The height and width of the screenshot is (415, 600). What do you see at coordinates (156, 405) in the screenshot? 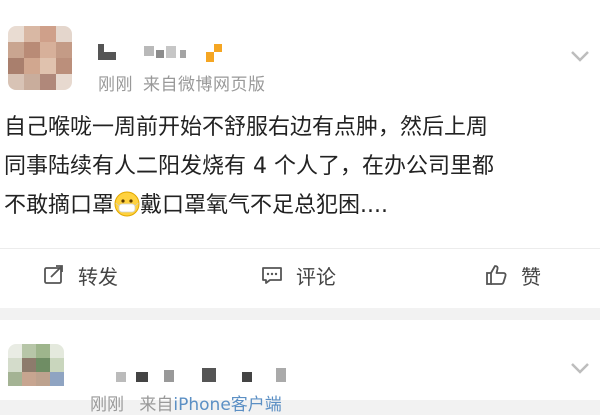
I see `post-source-prefix-2: 来自` at bounding box center [156, 405].